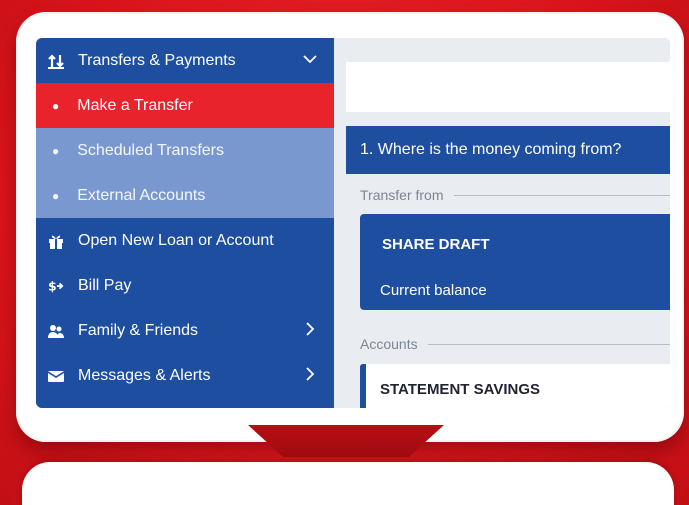 This screenshot has width=689, height=505. What do you see at coordinates (508, 87) in the screenshot?
I see `top-bar` at bounding box center [508, 87].